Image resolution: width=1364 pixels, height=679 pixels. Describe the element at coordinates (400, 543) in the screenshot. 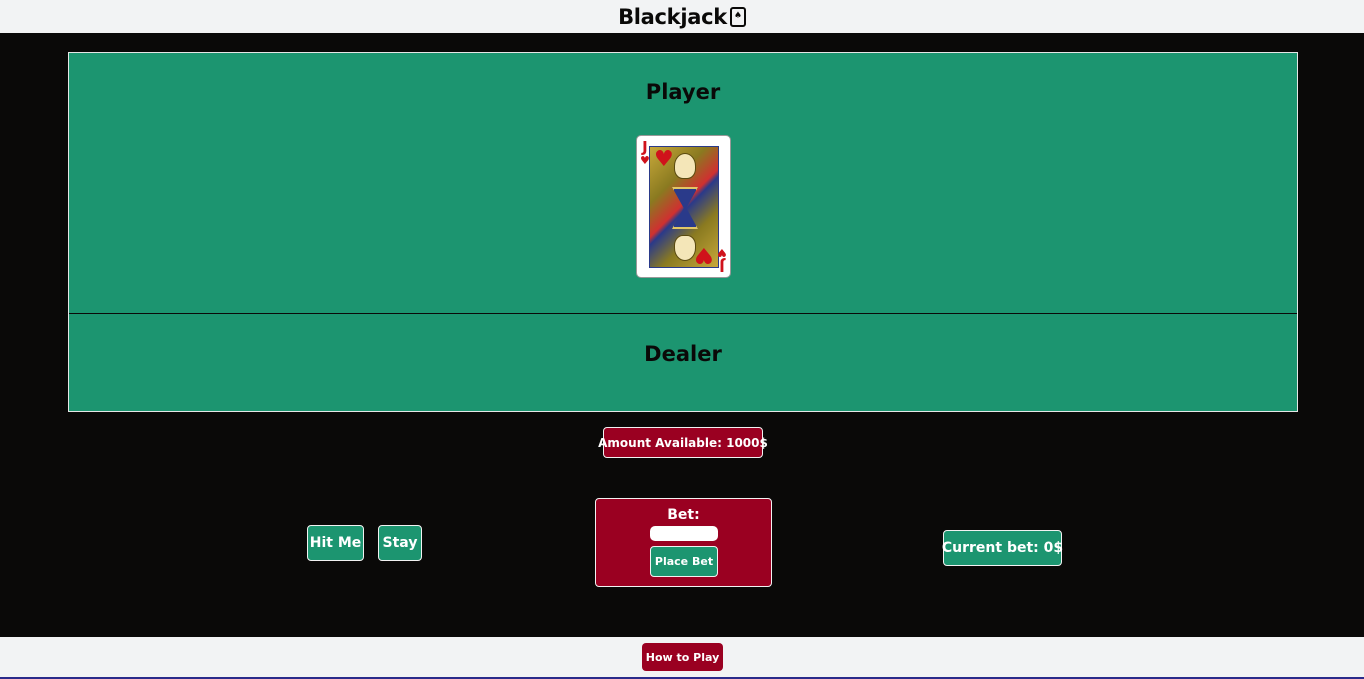

I see `stay-button: Stay` at that location.